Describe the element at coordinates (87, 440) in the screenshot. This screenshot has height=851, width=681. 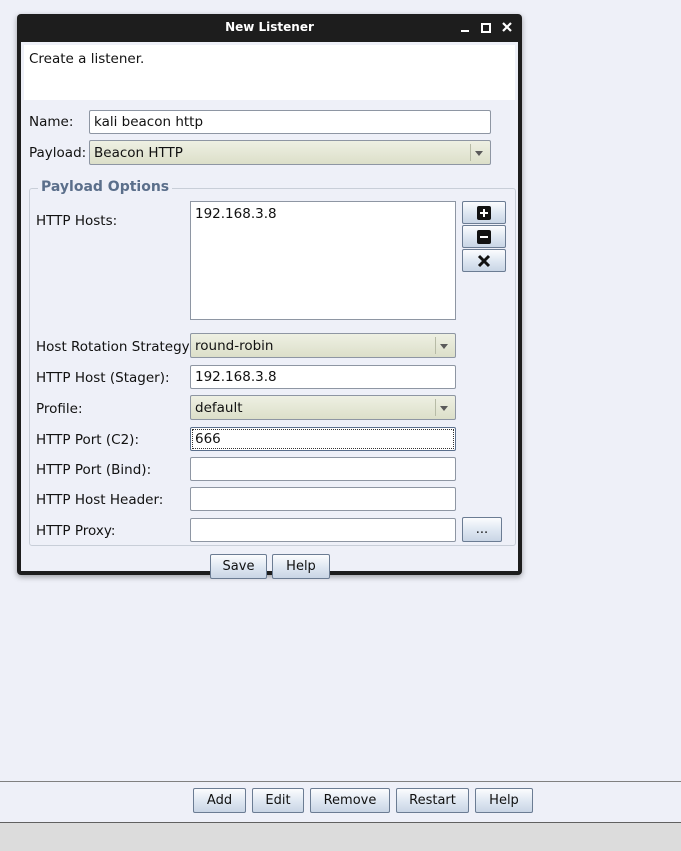
I see `port-c2-label: HTTP Port (C2):` at that location.